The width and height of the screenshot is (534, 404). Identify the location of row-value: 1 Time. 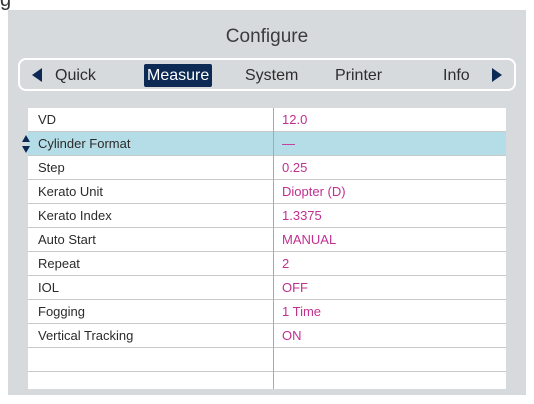
(301, 312).